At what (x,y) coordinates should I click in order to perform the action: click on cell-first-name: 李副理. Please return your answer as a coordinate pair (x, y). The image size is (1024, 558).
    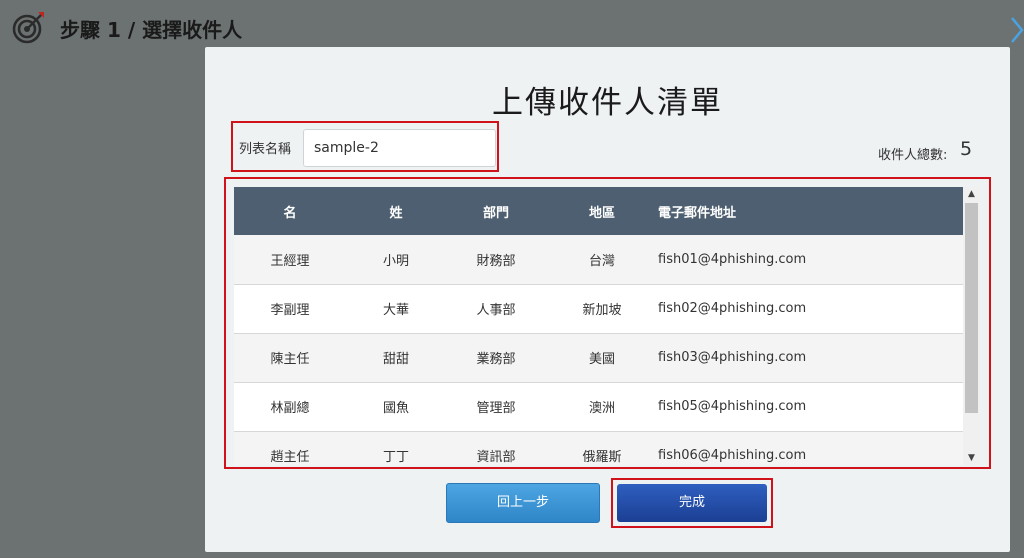
    Looking at the image, I should click on (290, 310).